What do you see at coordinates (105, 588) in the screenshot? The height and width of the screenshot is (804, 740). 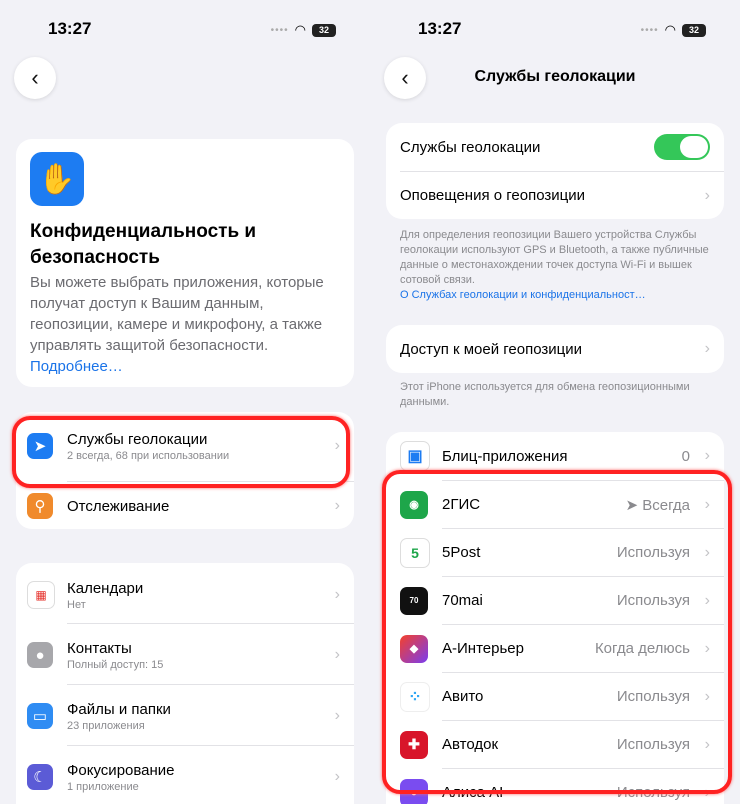 I see `row-title: Календари` at bounding box center [105, 588].